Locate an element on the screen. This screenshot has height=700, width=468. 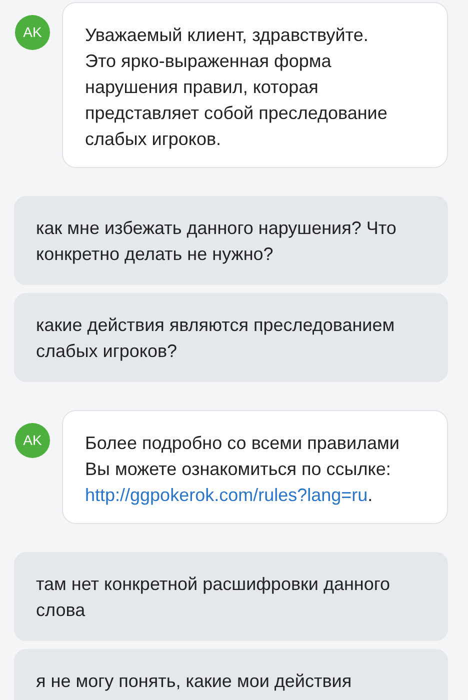
message-text: Более подробно со всеми правилами Вы можете ознакомиться по ссылке: http://ggpokerok.com/rules?lang=ru. is located at coordinates (242, 469).